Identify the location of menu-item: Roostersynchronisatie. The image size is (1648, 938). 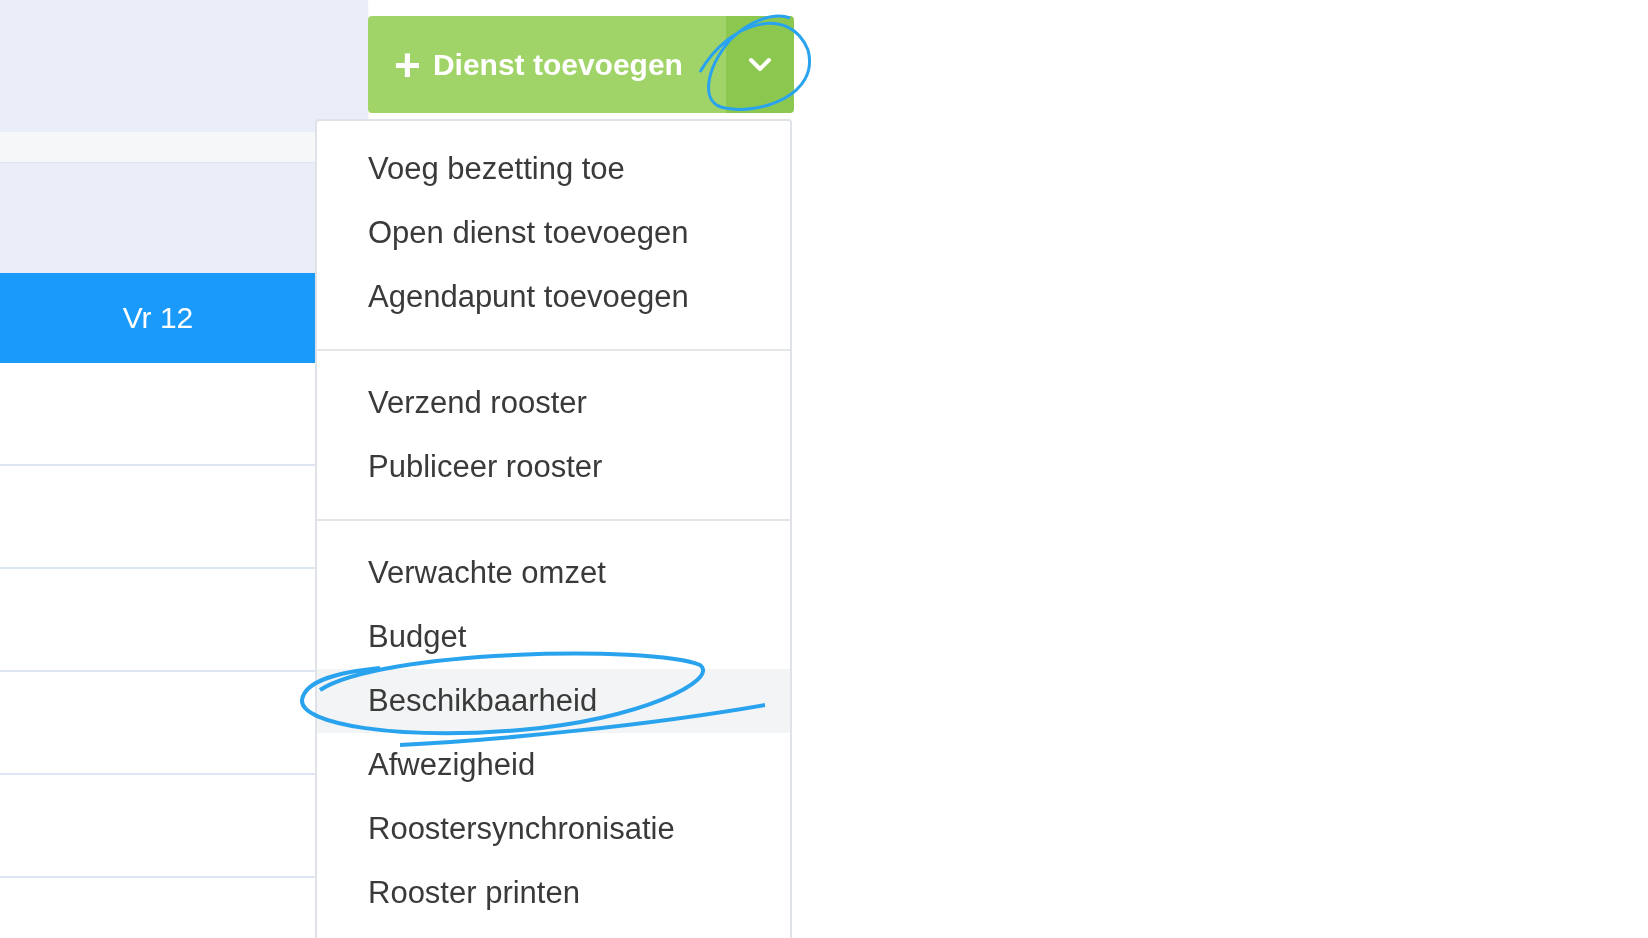
(553, 829).